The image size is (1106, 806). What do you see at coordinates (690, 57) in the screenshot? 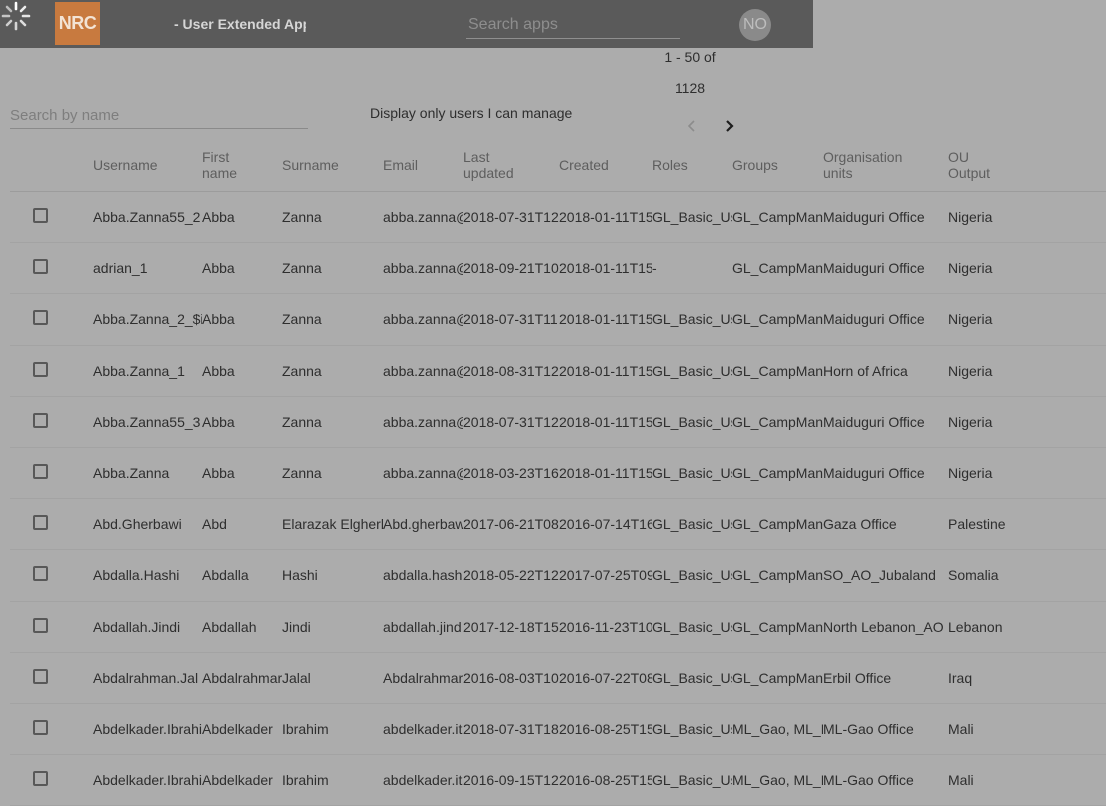
I see `pagination-range-text: 1 - 50 of` at bounding box center [690, 57].